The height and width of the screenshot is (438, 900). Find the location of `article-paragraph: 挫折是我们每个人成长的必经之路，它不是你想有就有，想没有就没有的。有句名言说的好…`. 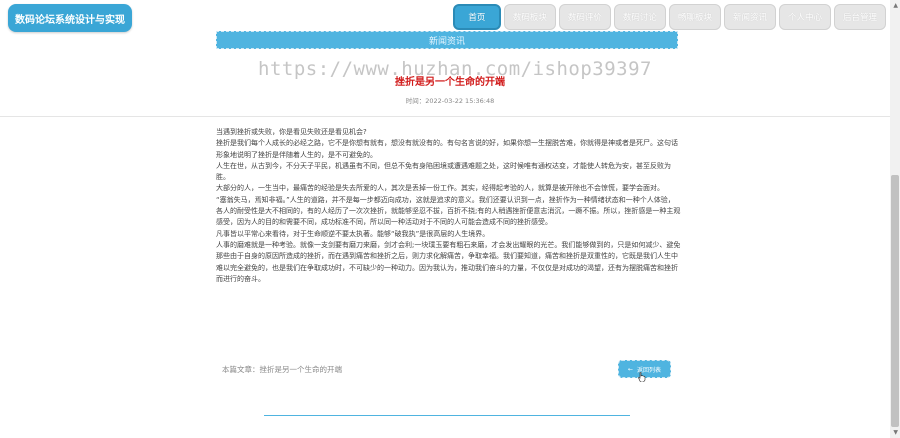

article-paragraph: 挫折是我们每个人成长的必经之路，它不是你想有就有，想没有就没有的。有句名言说的好… is located at coordinates (447, 149).